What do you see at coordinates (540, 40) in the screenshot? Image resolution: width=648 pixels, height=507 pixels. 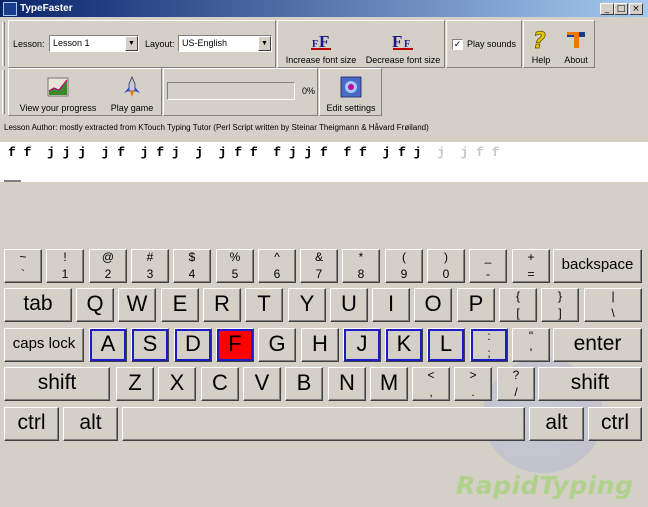 I see `help-icon: ?` at bounding box center [540, 40].